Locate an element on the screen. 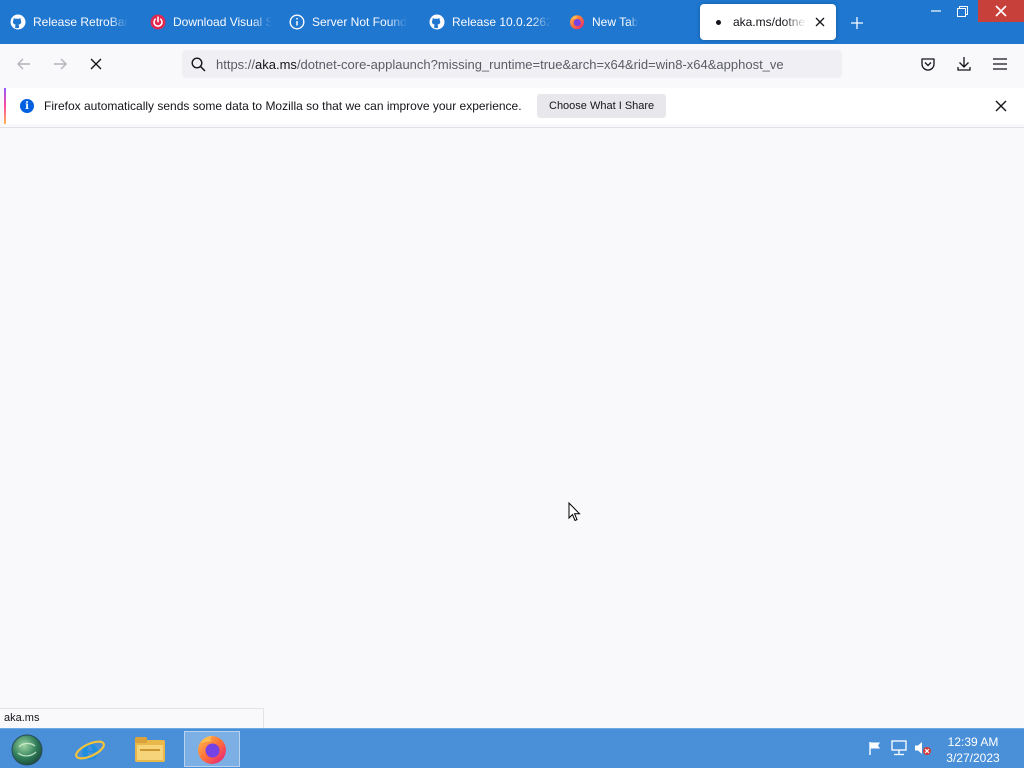 The image size is (1024, 768). back-arrow-icon is located at coordinates (23, 64).